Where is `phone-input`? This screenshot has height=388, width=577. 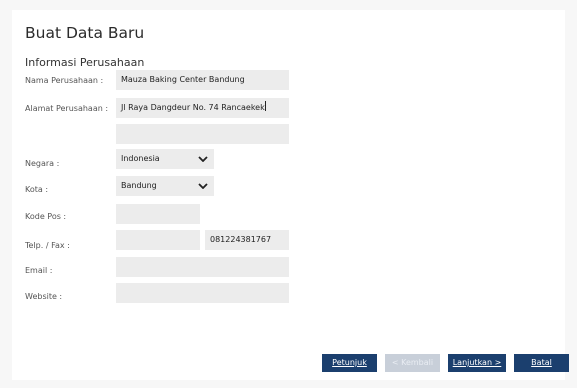 phone-input is located at coordinates (158, 240).